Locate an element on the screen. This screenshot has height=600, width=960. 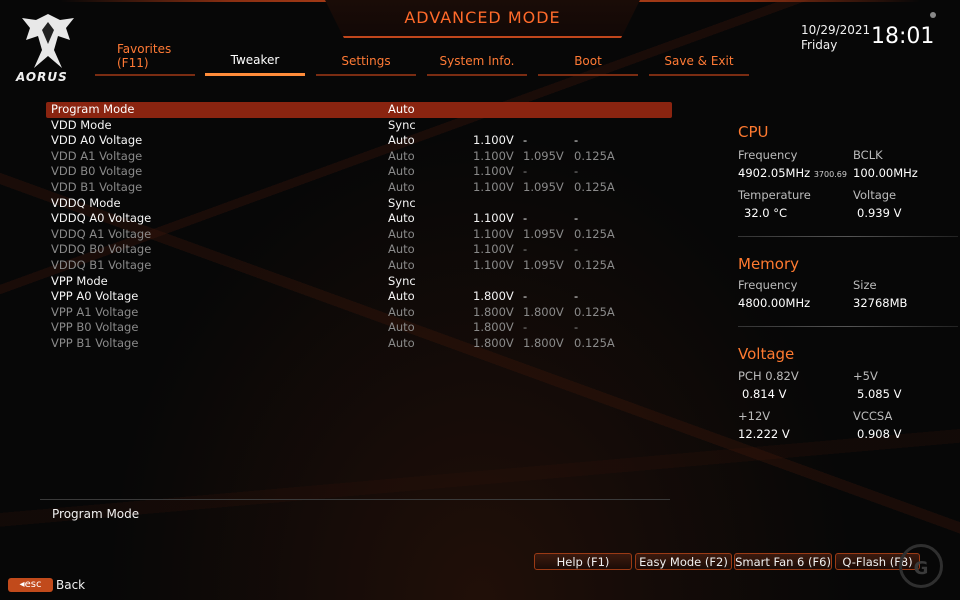
tab-favorites: Favorites (F11) is located at coordinates (145, 59).